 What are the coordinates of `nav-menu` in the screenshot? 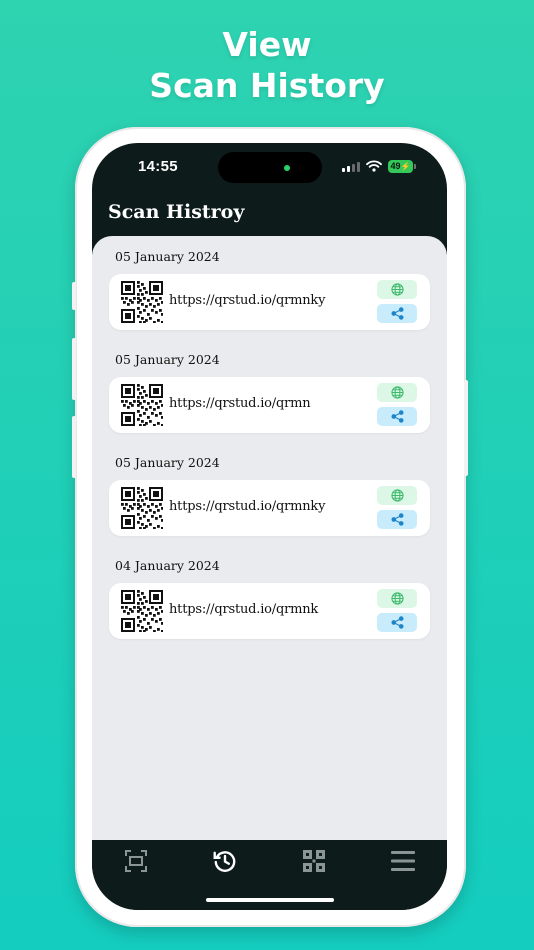 It's located at (403, 861).